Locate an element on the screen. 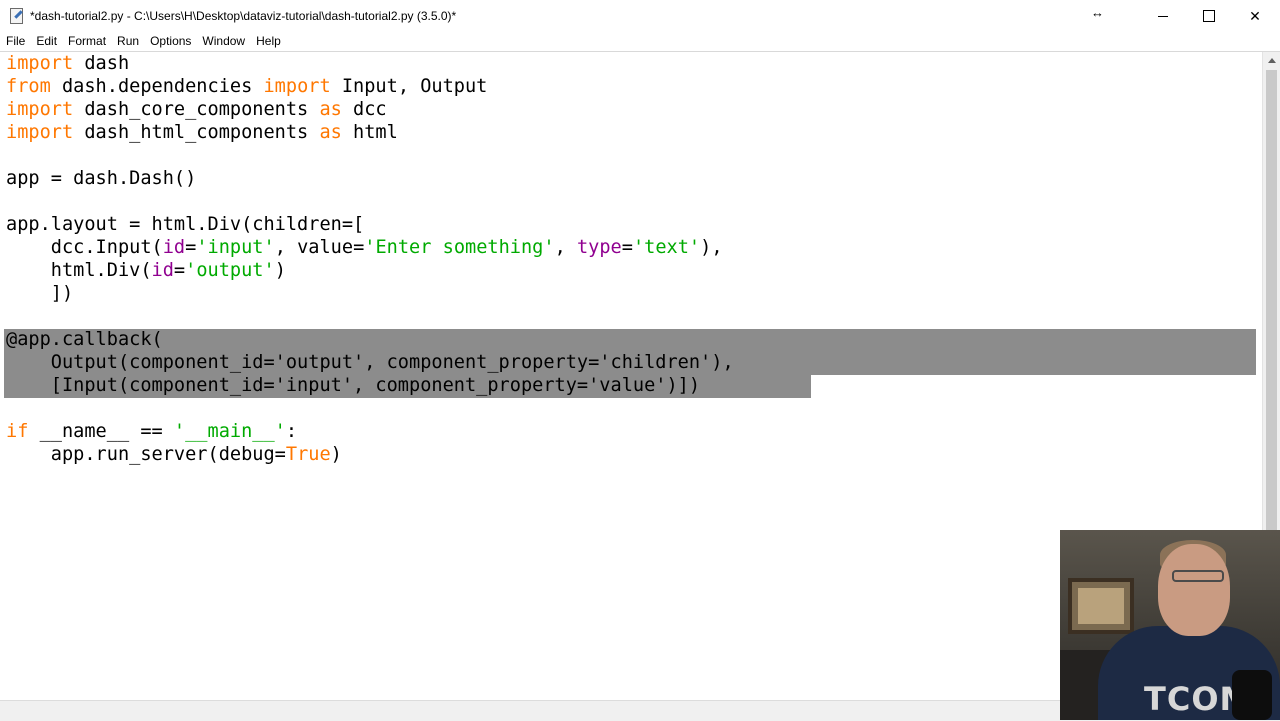 Image resolution: width=1280 pixels, height=721 pixels. code-line-4: import dash_html_components as html is located at coordinates (202, 132).